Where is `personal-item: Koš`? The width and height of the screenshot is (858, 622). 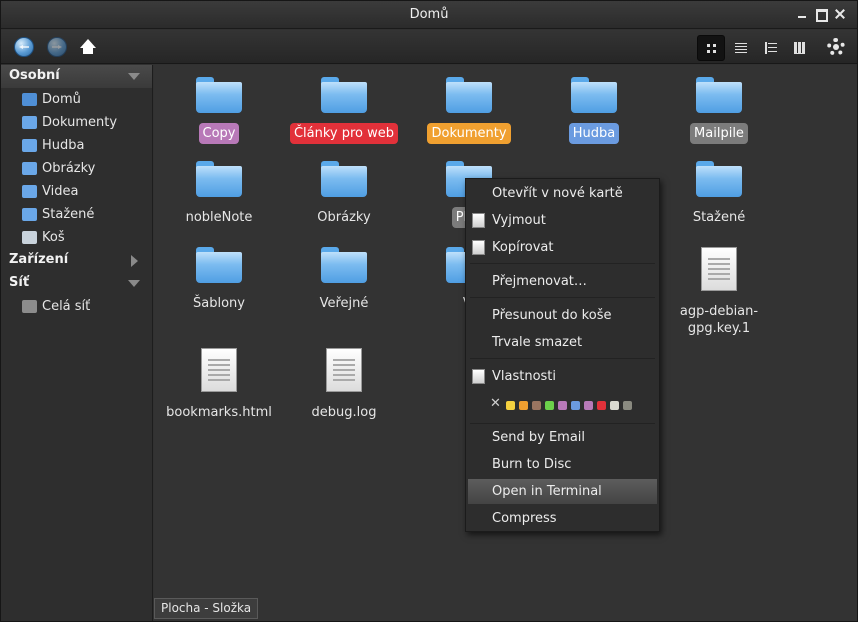 personal-item: Koš is located at coordinates (76, 237).